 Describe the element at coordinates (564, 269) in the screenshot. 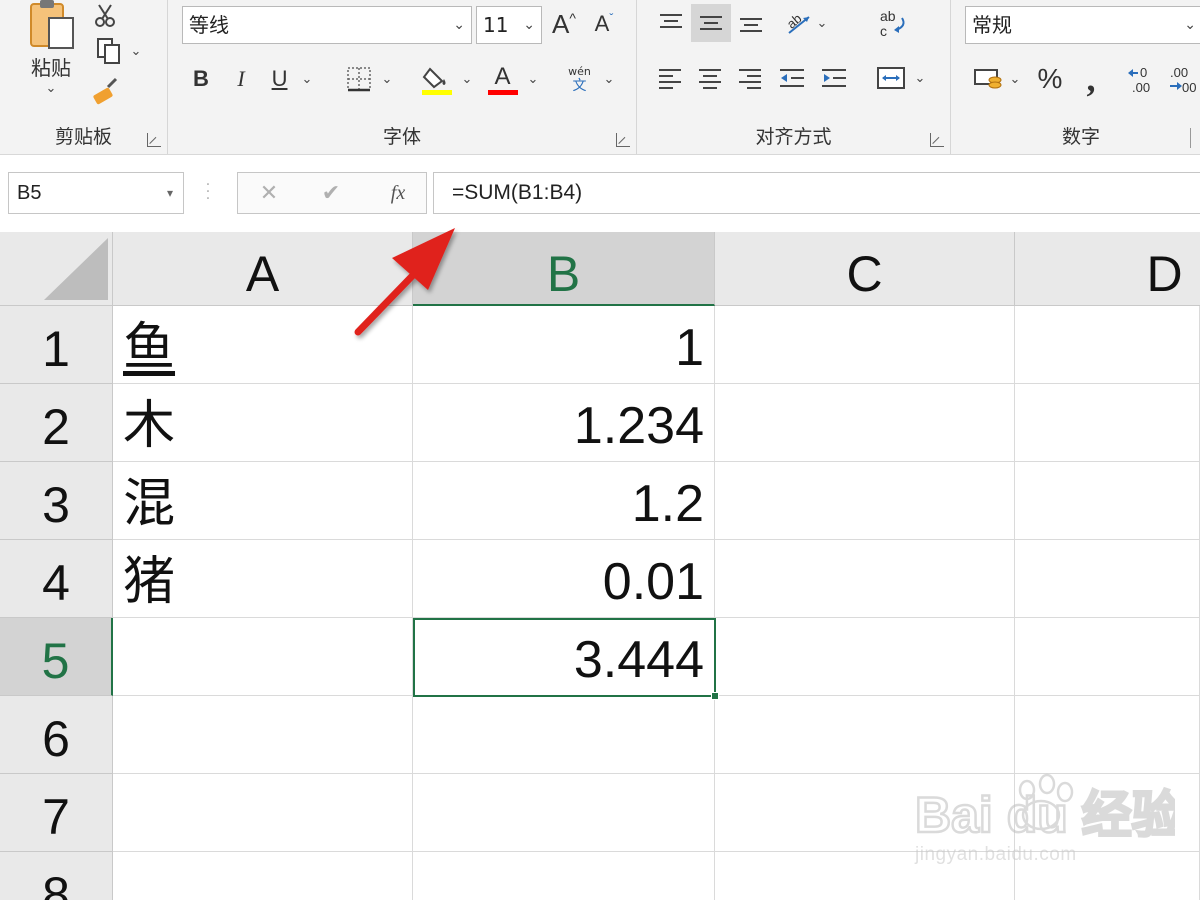

I see `column-header-b: B` at that location.